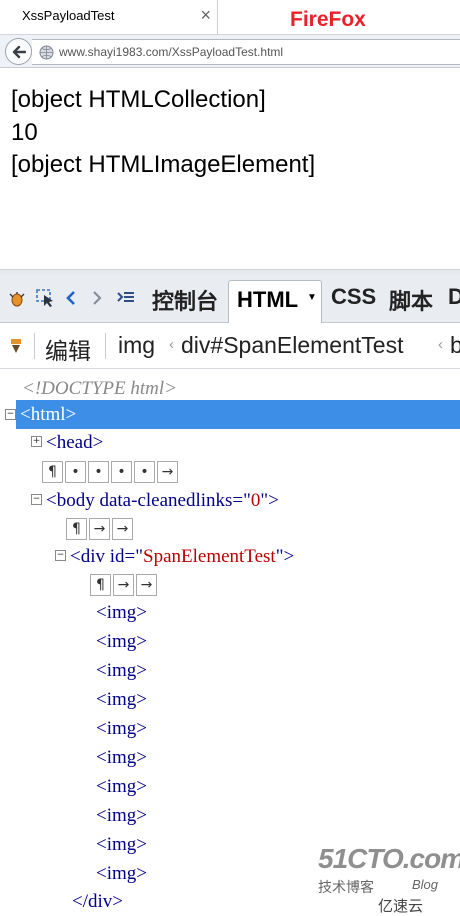 This screenshot has width=460, height=916. What do you see at coordinates (411, 300) in the screenshot?
I see `tab-script: 脚本` at bounding box center [411, 300].